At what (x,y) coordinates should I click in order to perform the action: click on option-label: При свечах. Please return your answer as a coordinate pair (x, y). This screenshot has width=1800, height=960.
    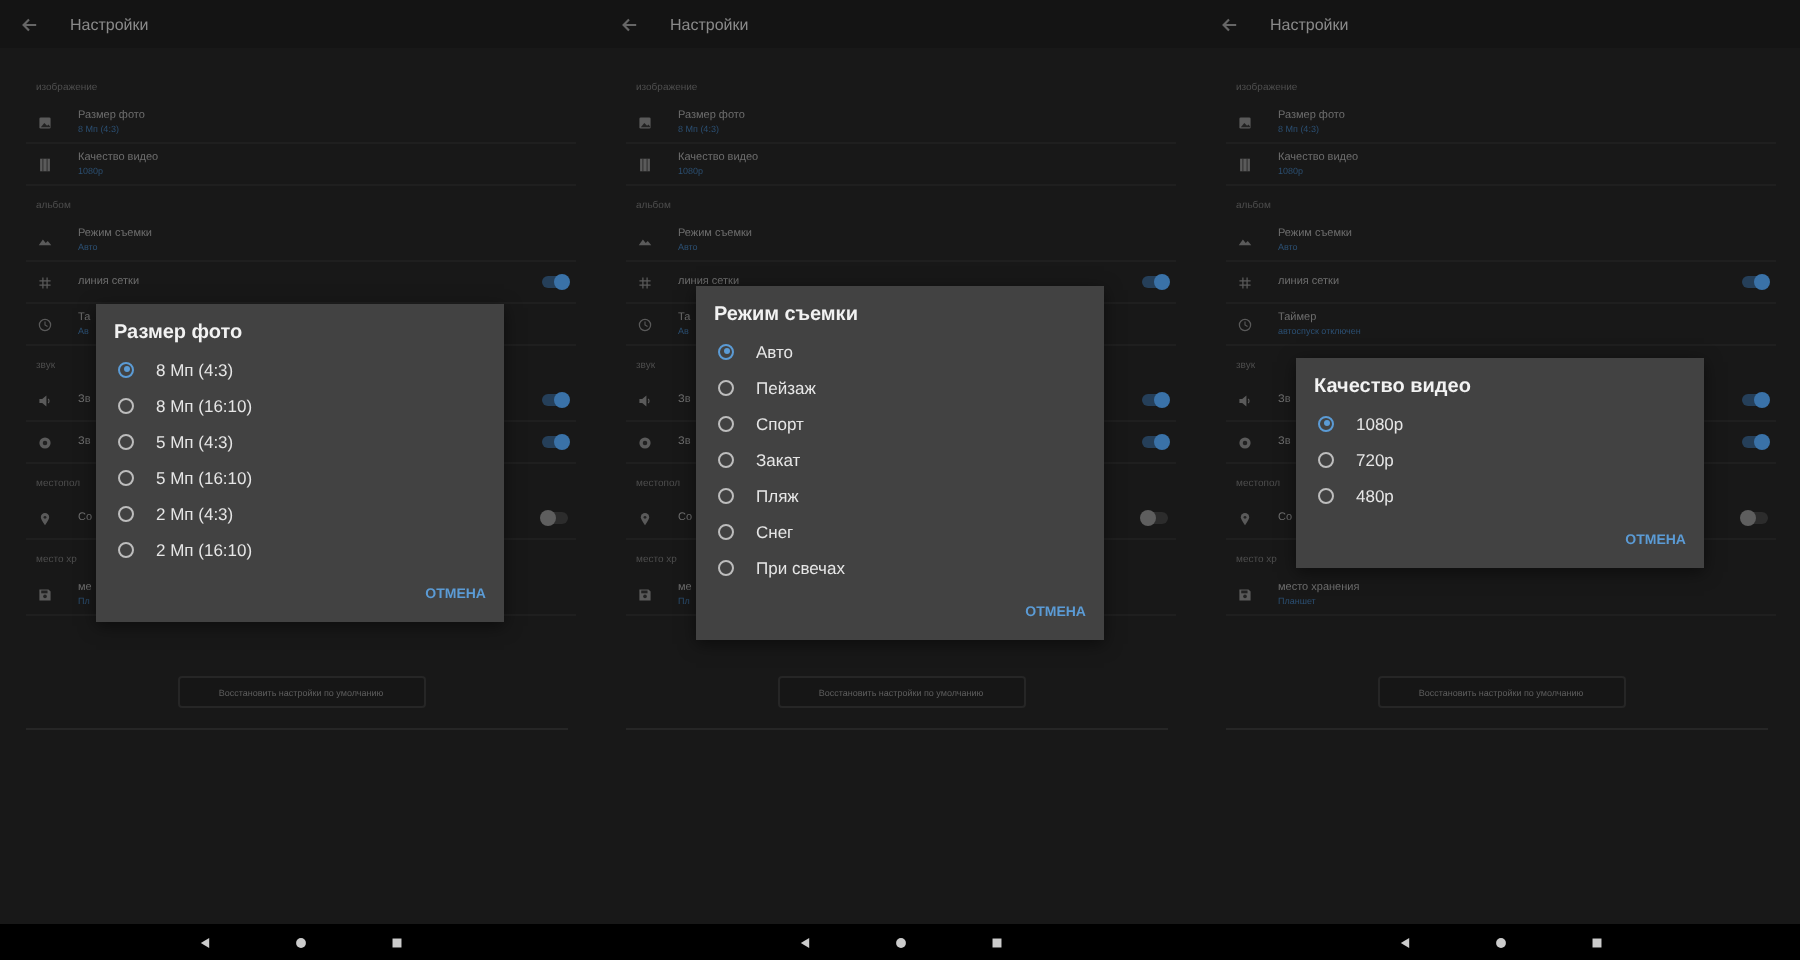
    Looking at the image, I should click on (800, 567).